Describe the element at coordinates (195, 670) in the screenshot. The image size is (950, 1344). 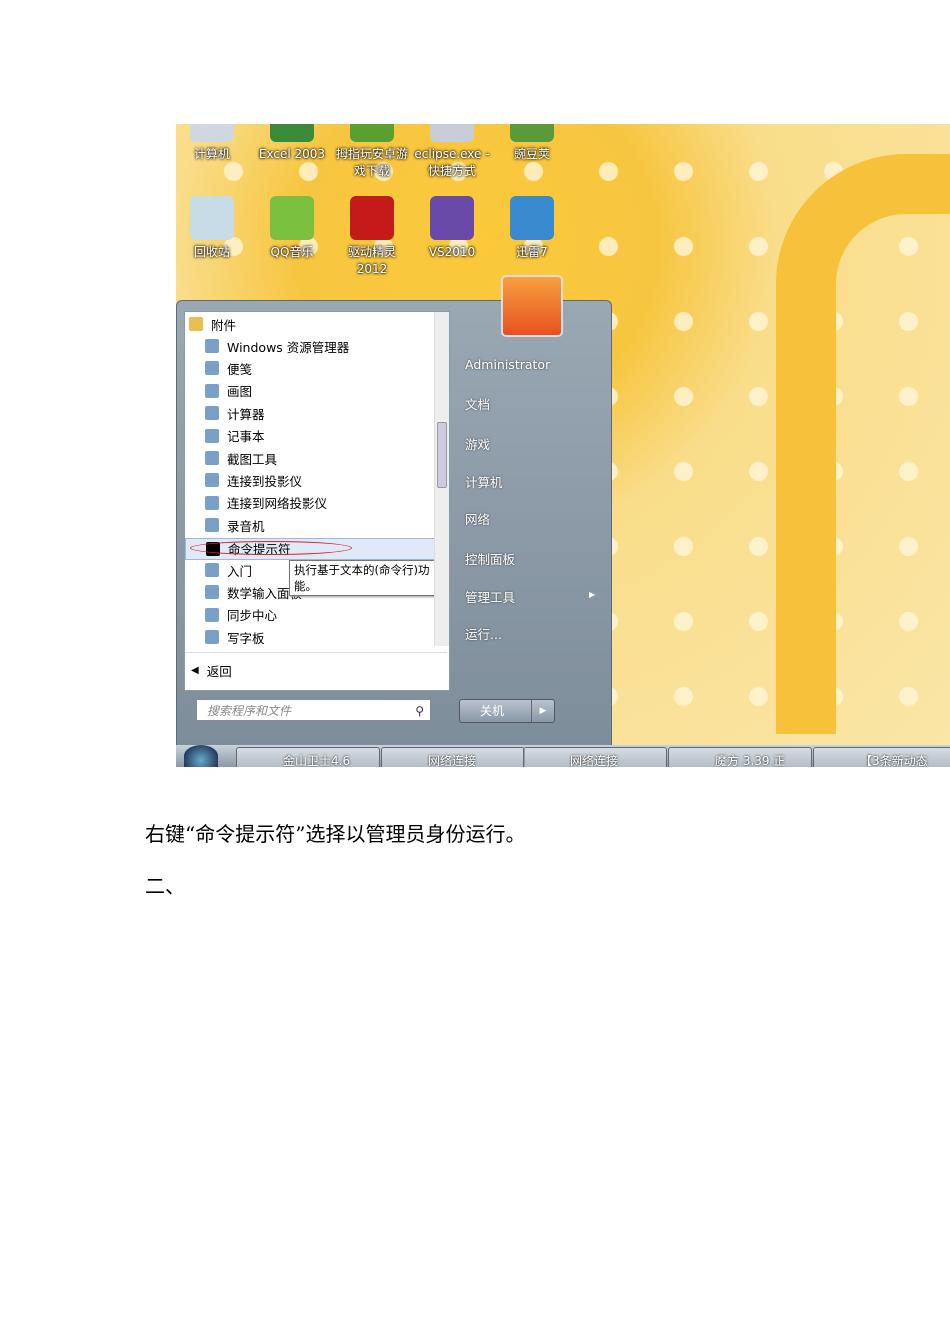
I see `triangle-left-icon: ◀` at that location.